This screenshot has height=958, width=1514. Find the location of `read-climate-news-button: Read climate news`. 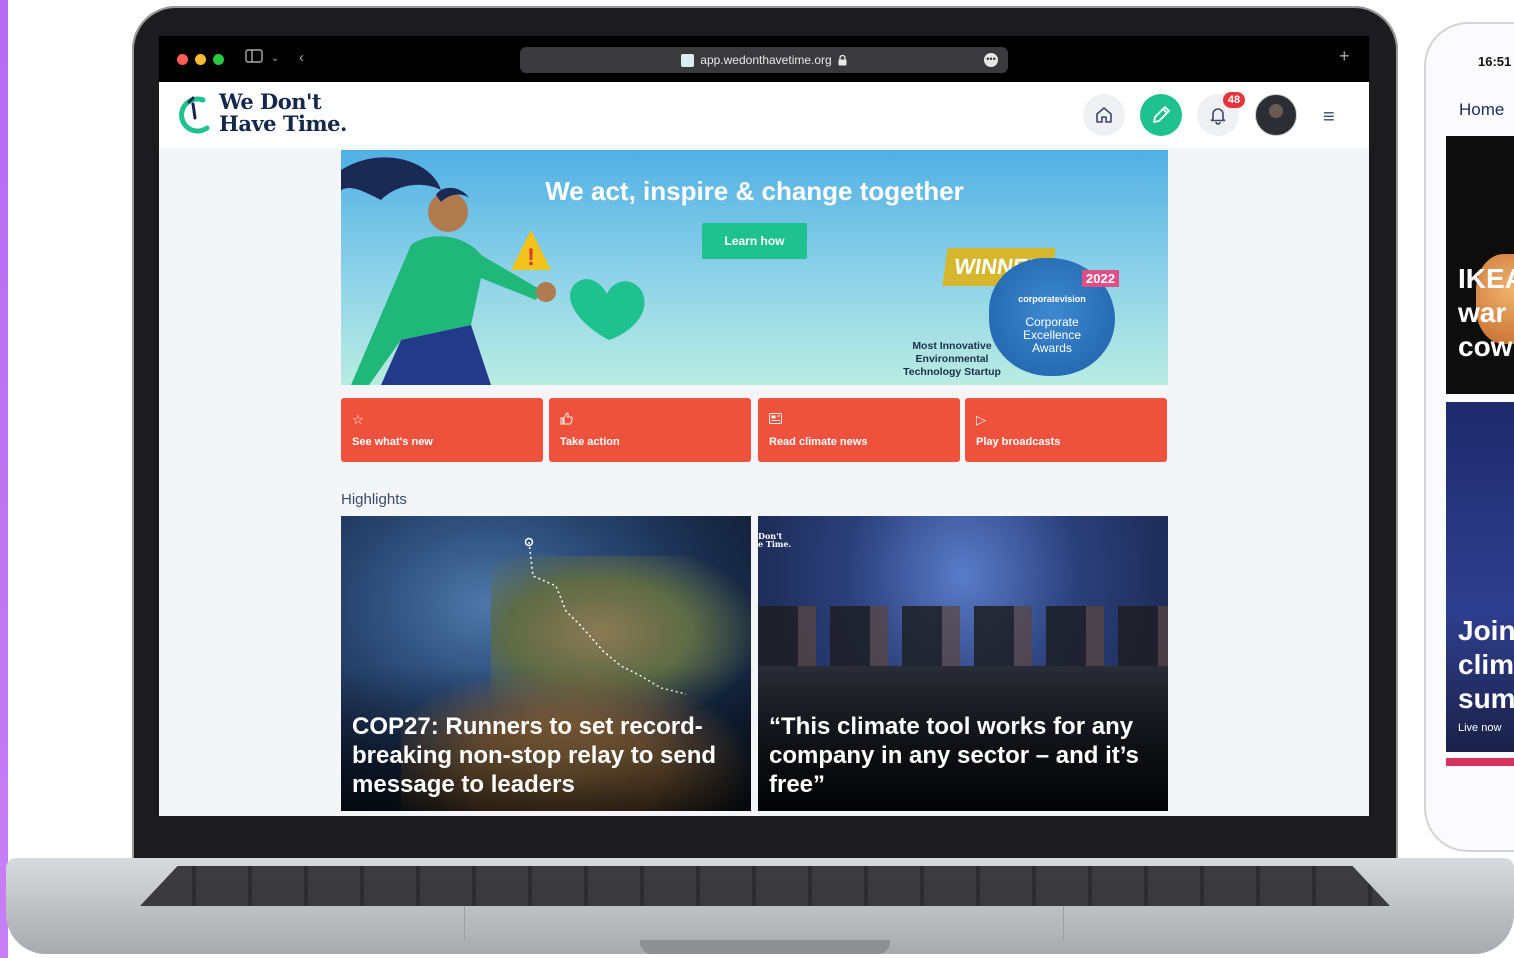

read-climate-news-button: Read climate news is located at coordinates (859, 430).